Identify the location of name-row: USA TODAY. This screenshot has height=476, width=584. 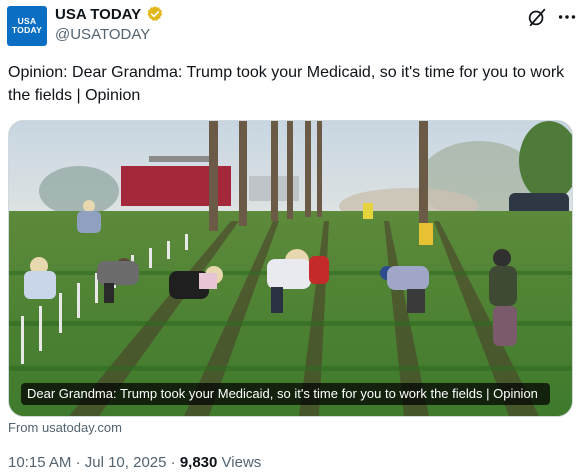
(109, 14).